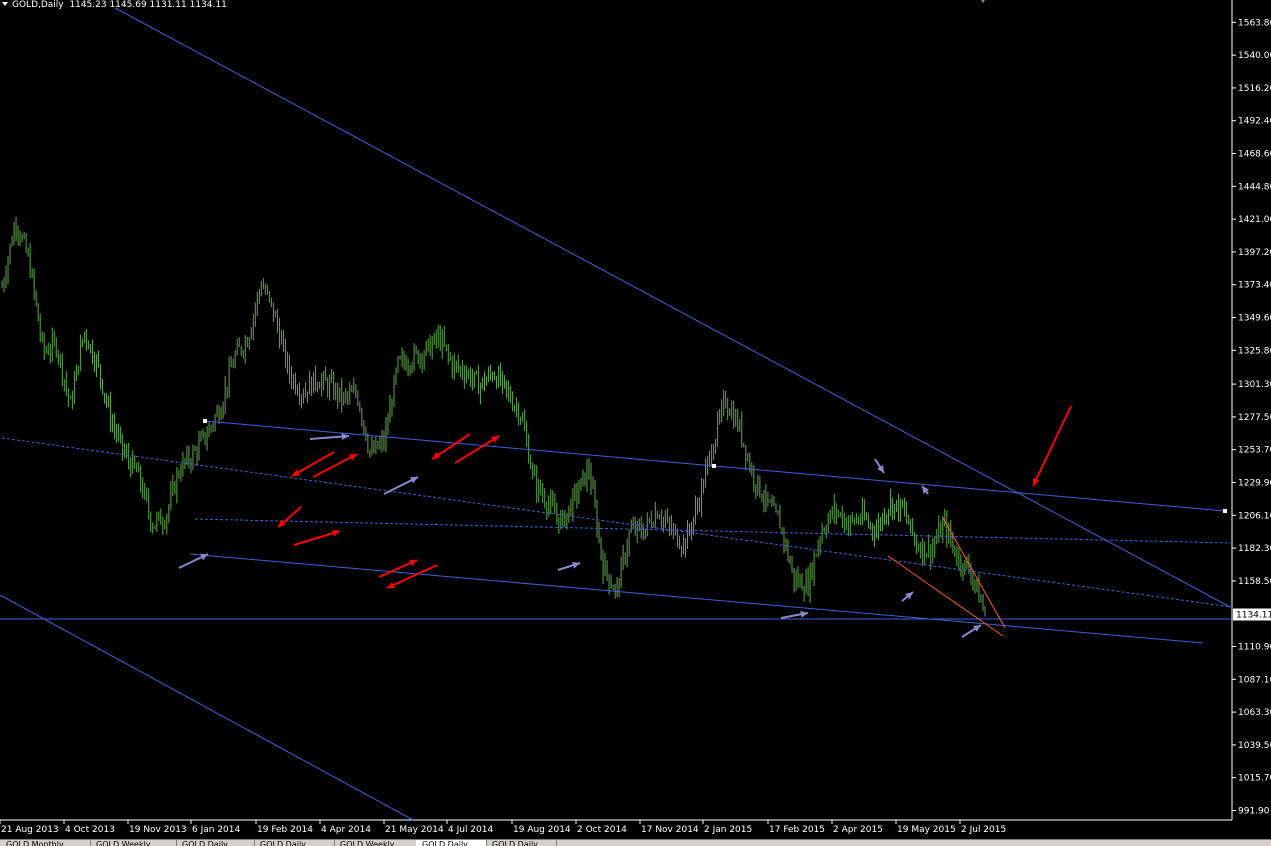 Image resolution: width=1271 pixels, height=846 pixels. Describe the element at coordinates (1254, 319) in the screenshot. I see `price-tick-label: 1349.60` at that location.